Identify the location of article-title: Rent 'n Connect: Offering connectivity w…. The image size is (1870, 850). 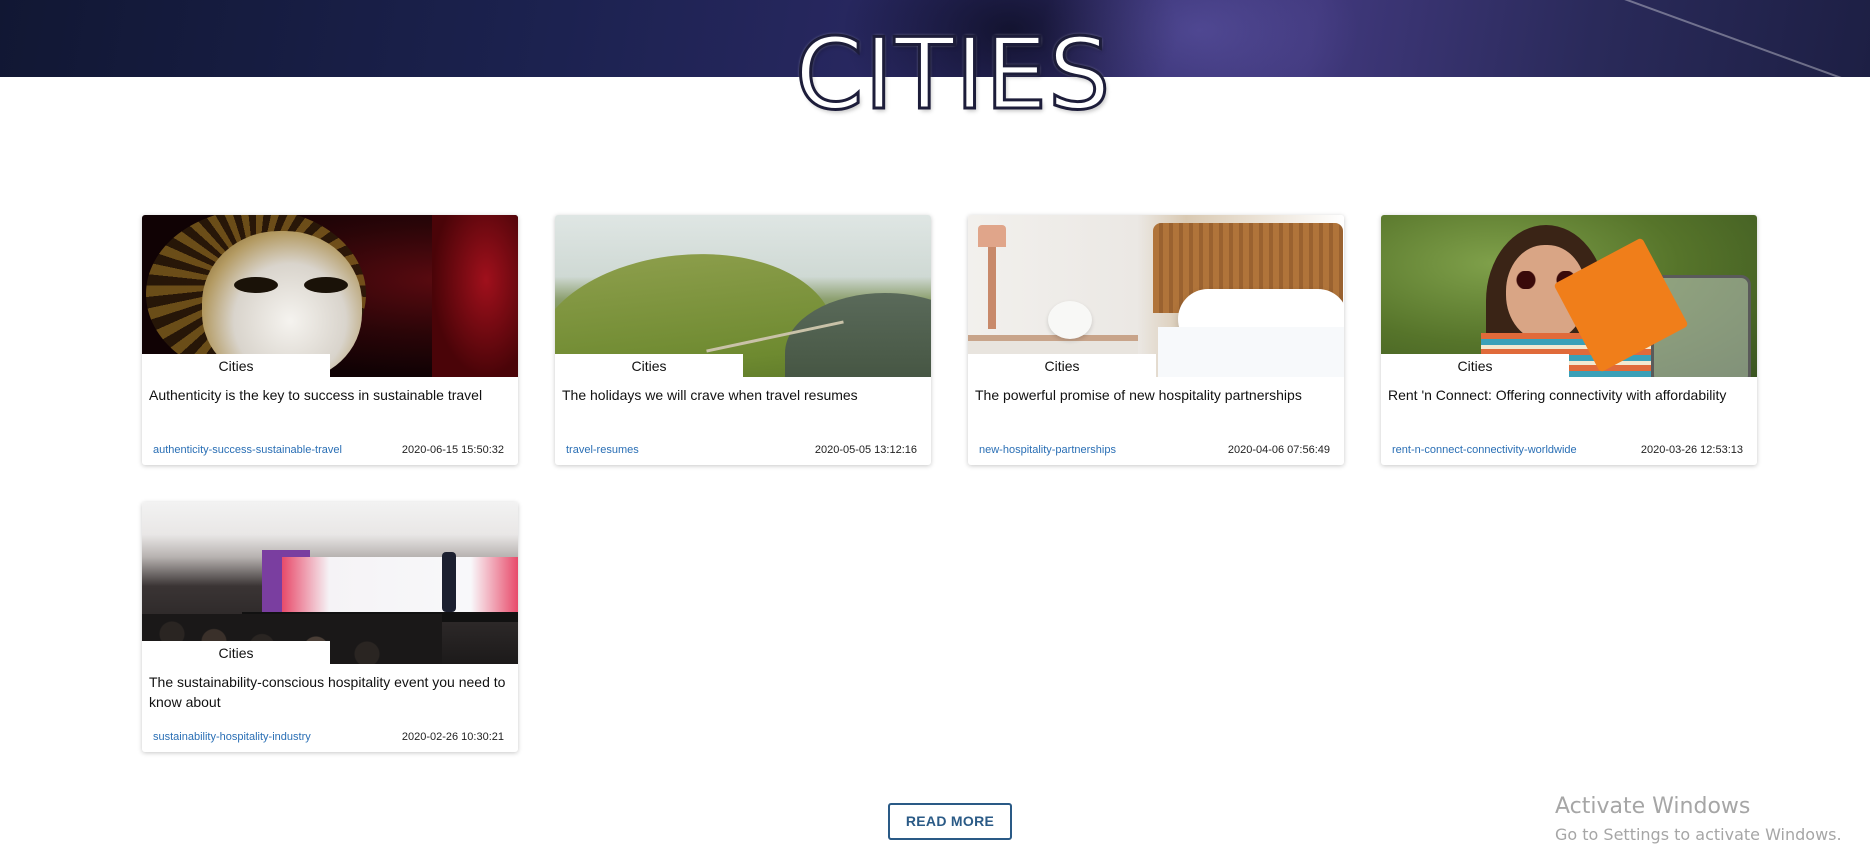
(1569, 406).